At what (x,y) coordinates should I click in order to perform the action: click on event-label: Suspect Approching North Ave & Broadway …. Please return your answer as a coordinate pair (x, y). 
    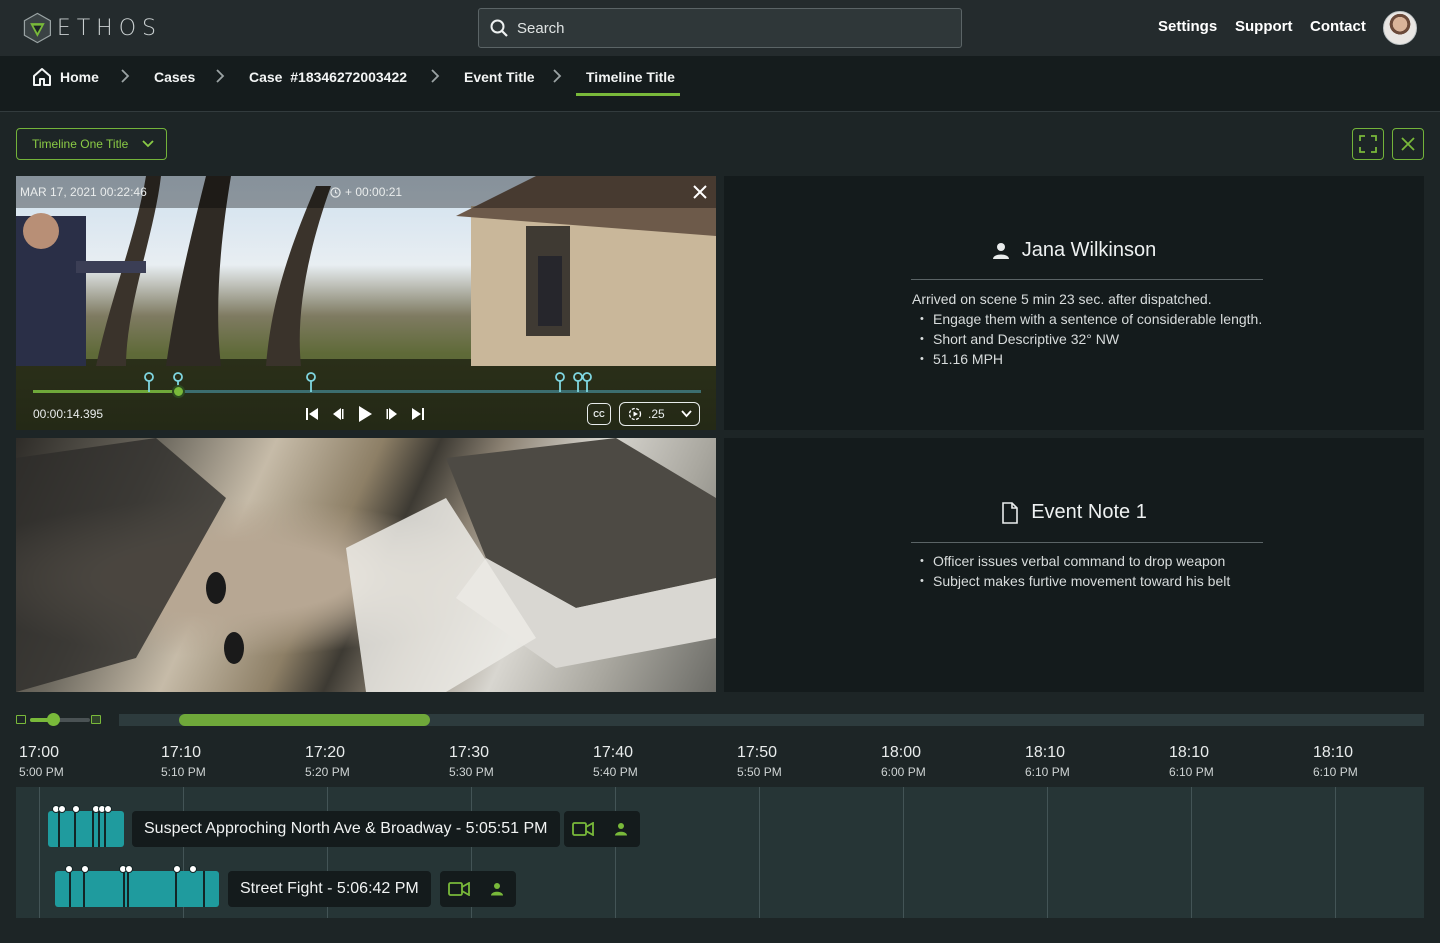
    Looking at the image, I should click on (346, 829).